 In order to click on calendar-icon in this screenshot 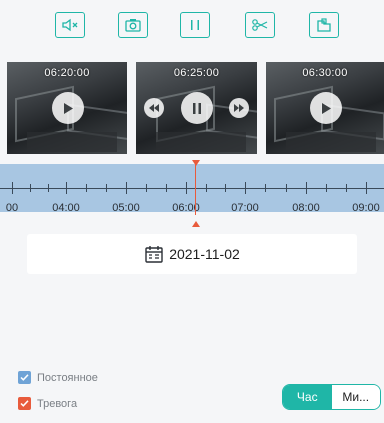, I will do `click(154, 254)`.